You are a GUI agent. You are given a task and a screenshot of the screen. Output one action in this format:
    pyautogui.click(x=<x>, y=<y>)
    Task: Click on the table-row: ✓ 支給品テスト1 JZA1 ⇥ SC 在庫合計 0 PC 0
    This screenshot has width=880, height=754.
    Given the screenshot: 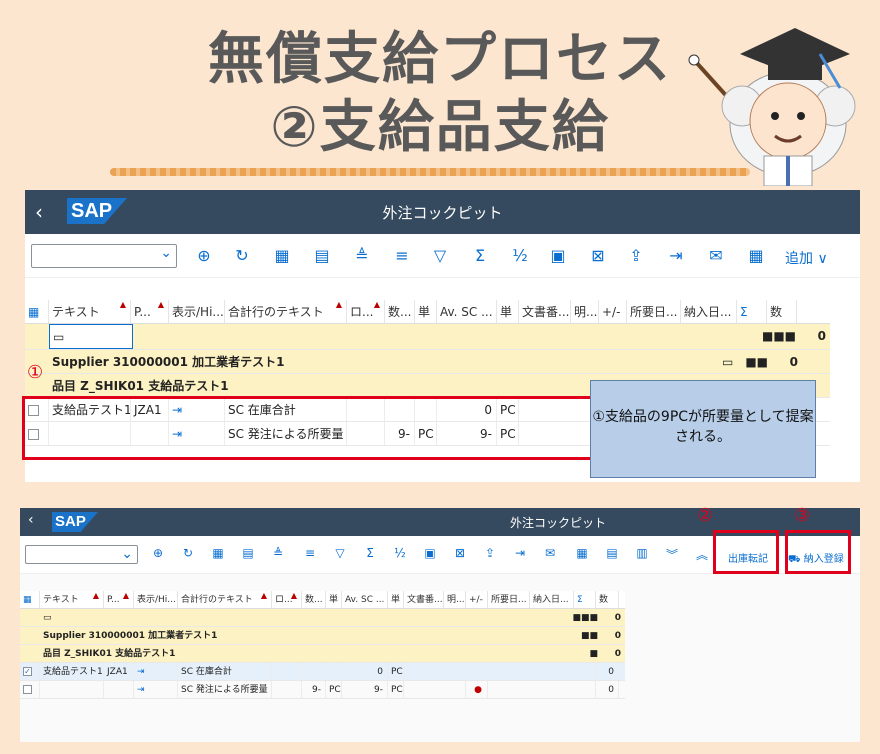 What is the action you would take?
    pyautogui.click(x=322, y=672)
    